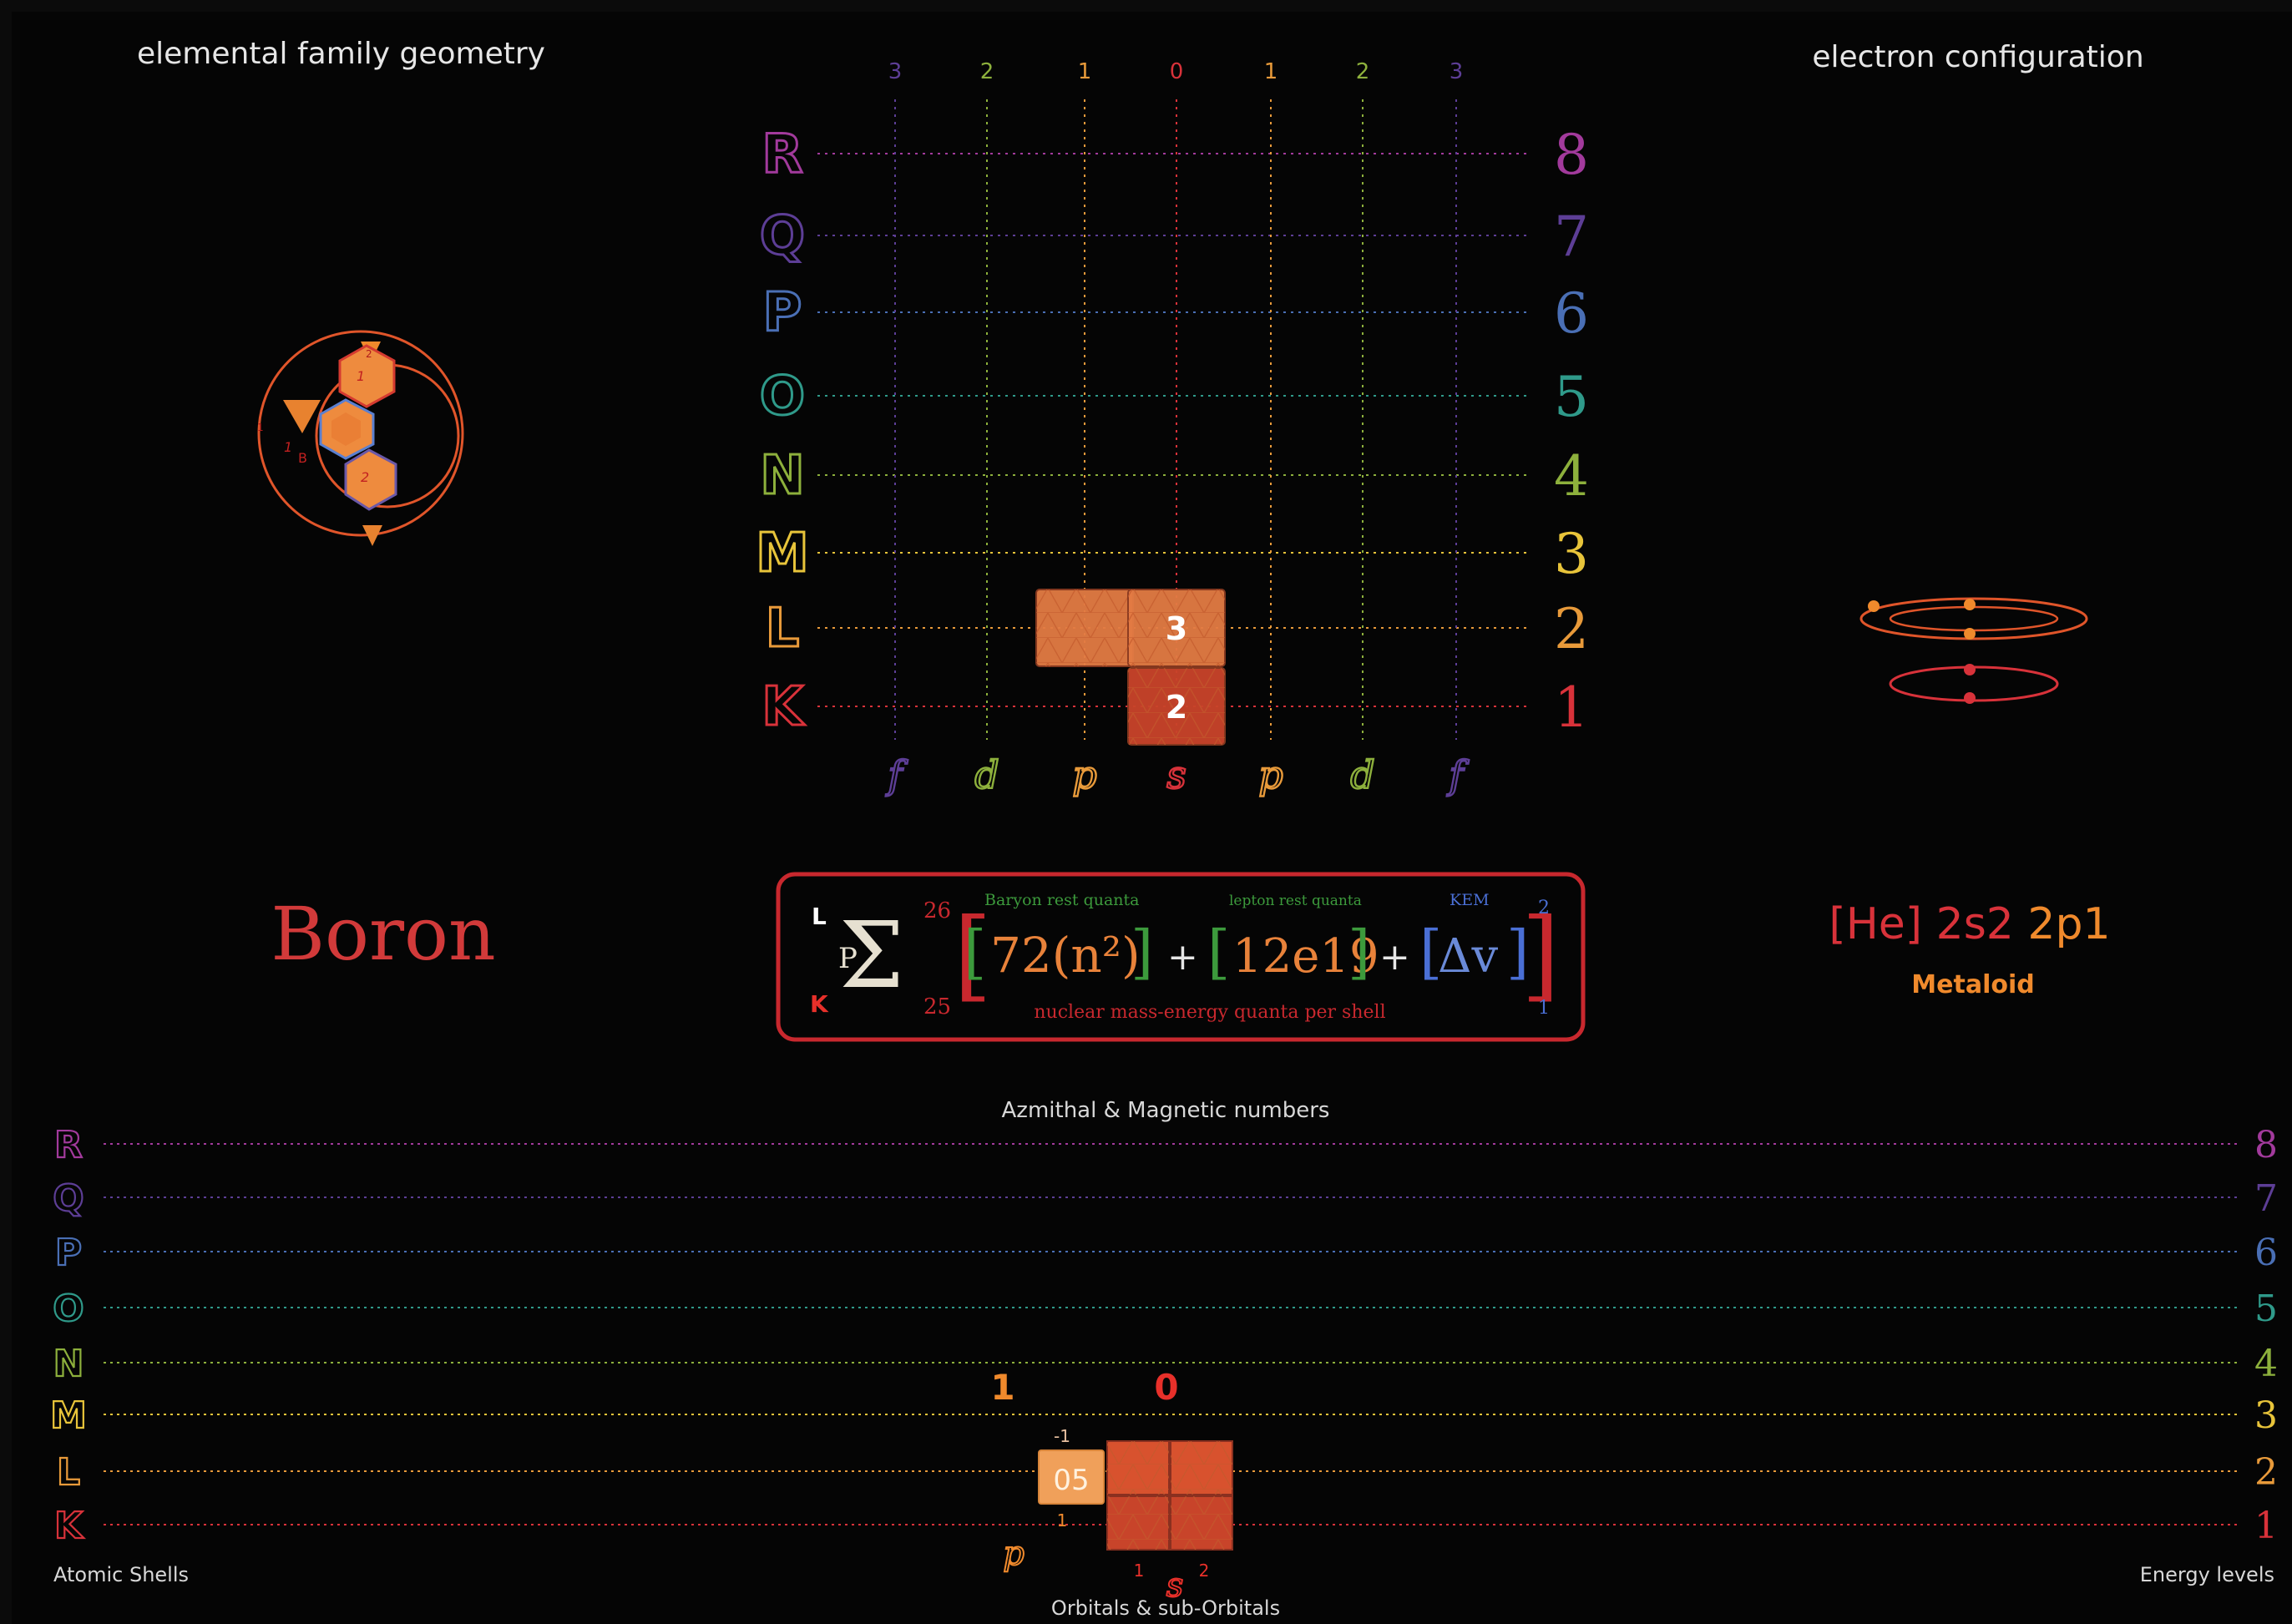 The width and height of the screenshot is (2292, 1624). Describe the element at coordinates (2266, 1526) in the screenshot. I see `bottom-energy-level-1: 1` at that location.